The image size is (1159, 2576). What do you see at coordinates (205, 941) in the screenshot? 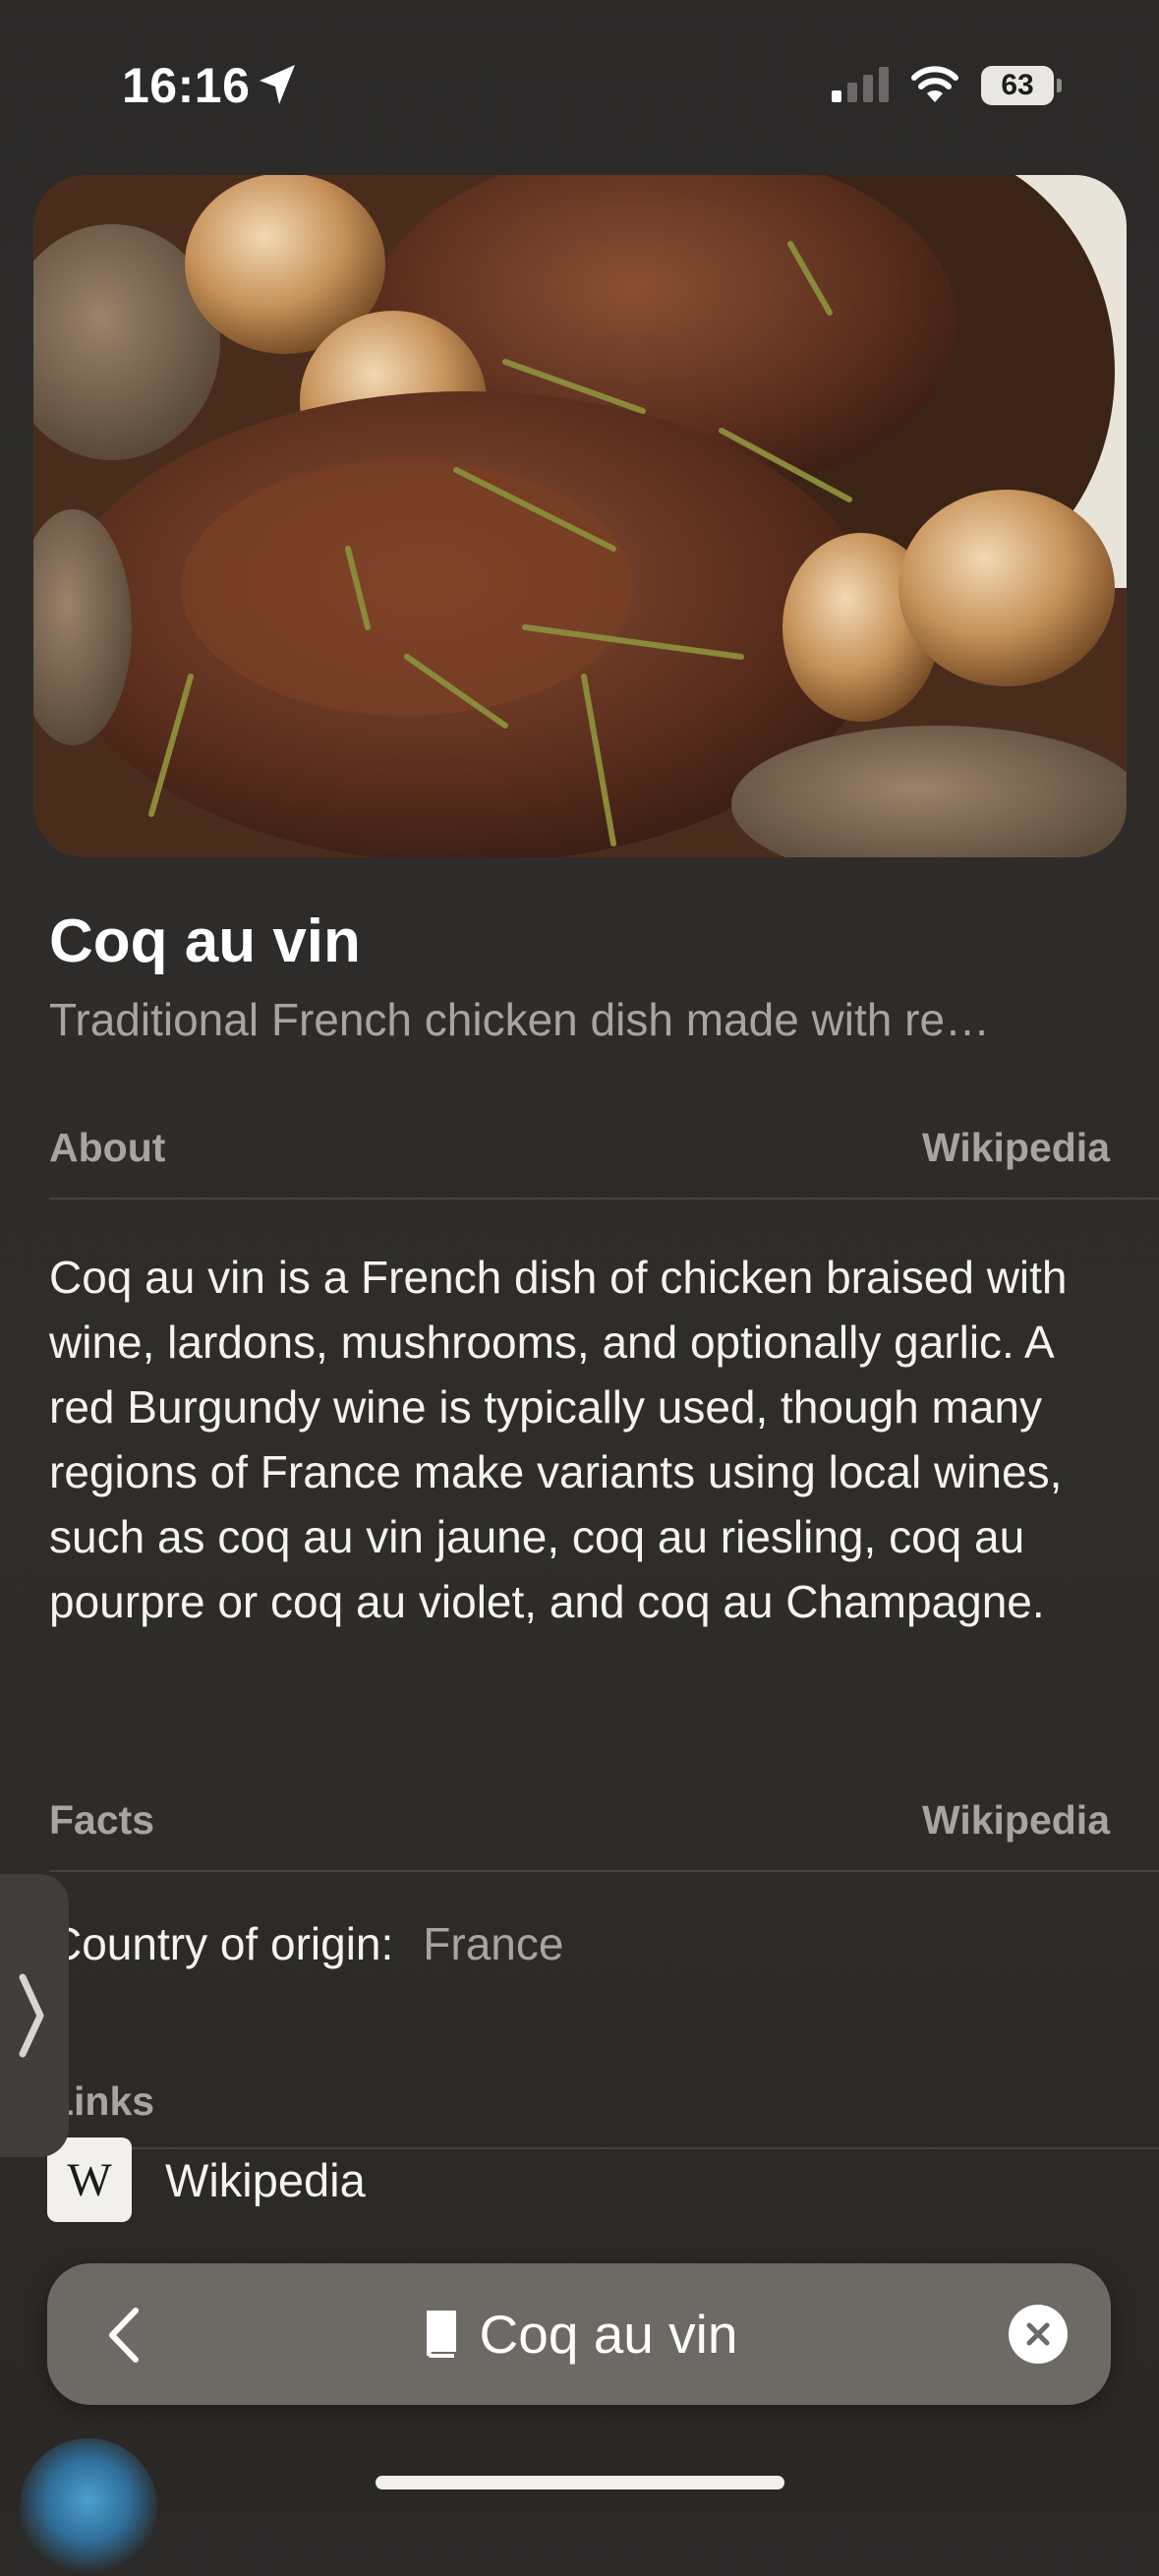
I see `page-title: Coq au vin` at bounding box center [205, 941].